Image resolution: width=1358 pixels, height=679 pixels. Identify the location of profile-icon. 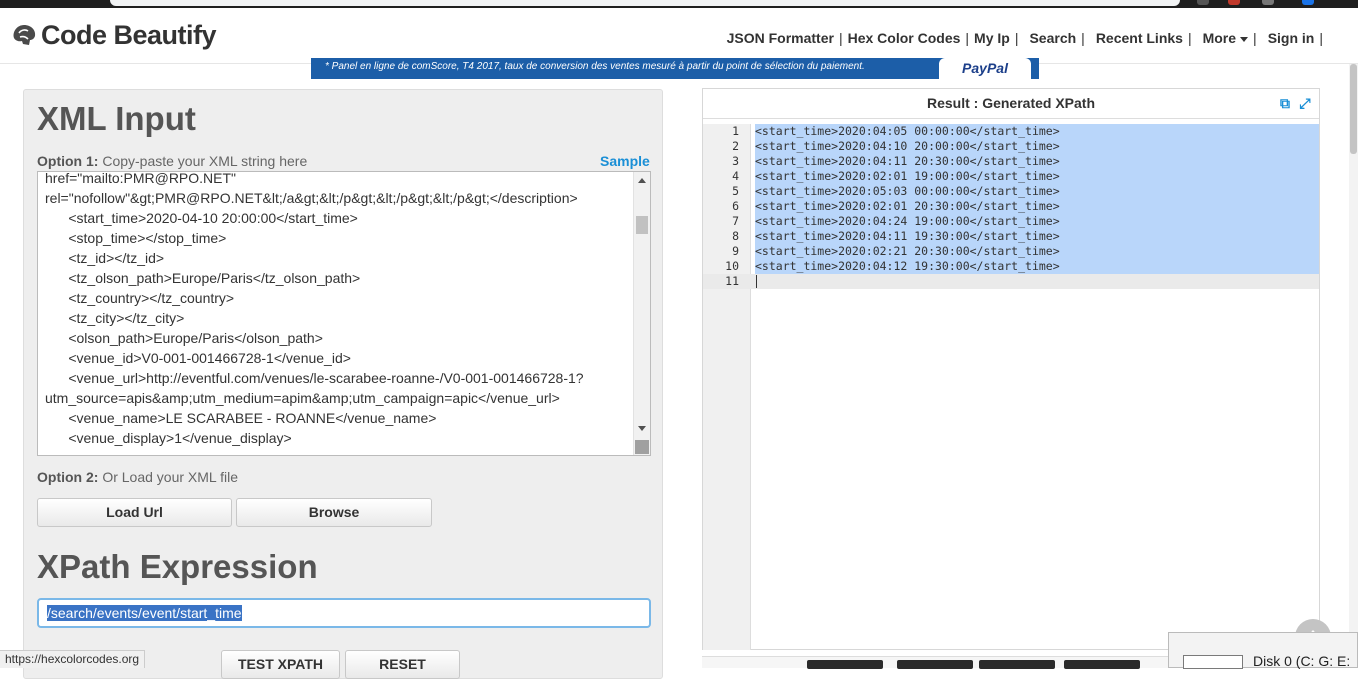
(1308, 2).